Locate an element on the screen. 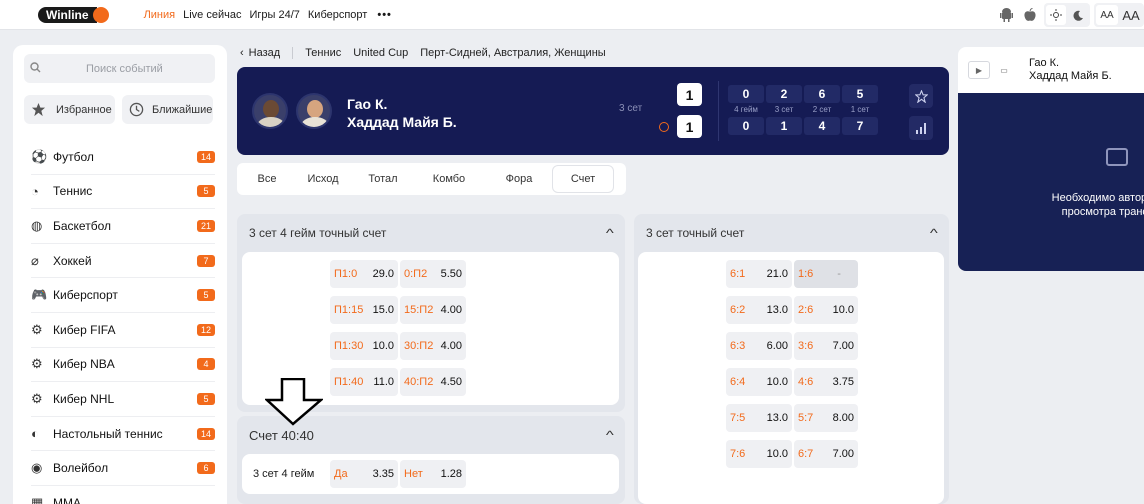 This screenshot has width=1144, height=504. odd-button: П1:40 11.0 is located at coordinates (364, 382).